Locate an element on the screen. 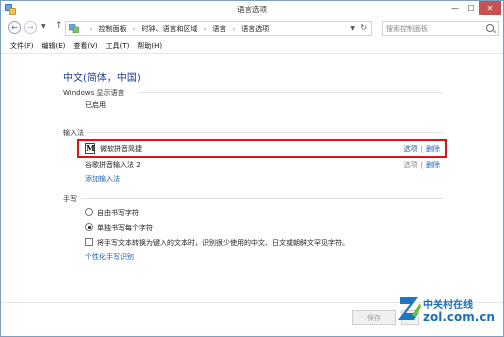 The image size is (504, 337). forward-button: → is located at coordinates (30, 27).